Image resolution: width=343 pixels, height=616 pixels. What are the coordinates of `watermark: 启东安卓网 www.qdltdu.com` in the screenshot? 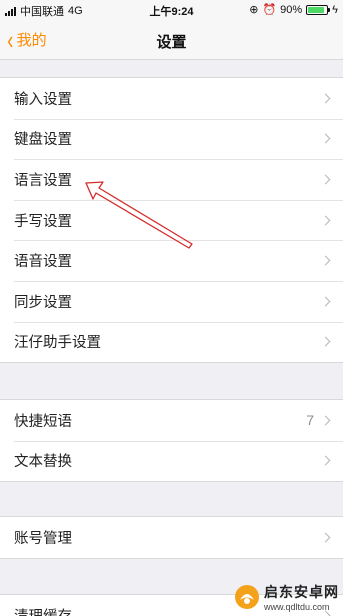 It's located at (286, 597).